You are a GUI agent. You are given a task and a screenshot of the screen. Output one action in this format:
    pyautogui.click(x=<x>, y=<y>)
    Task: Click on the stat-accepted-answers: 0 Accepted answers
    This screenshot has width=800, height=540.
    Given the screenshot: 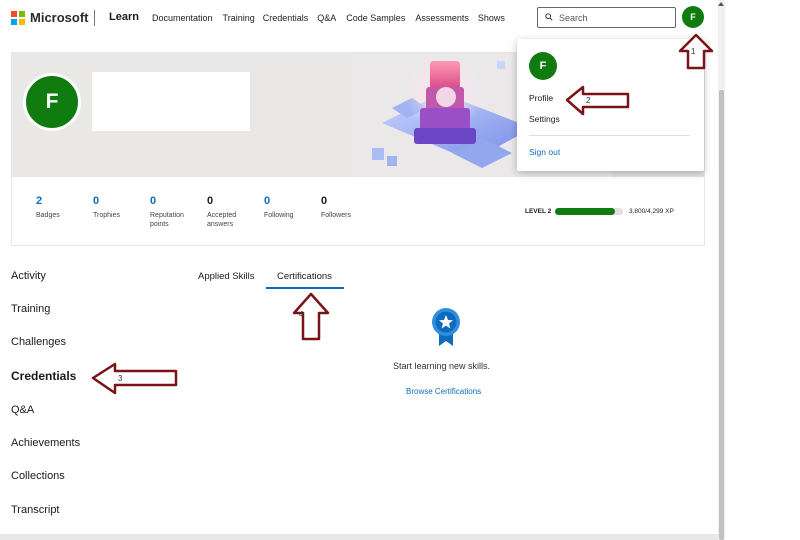 What is the action you would take?
    pyautogui.click(x=235, y=212)
    